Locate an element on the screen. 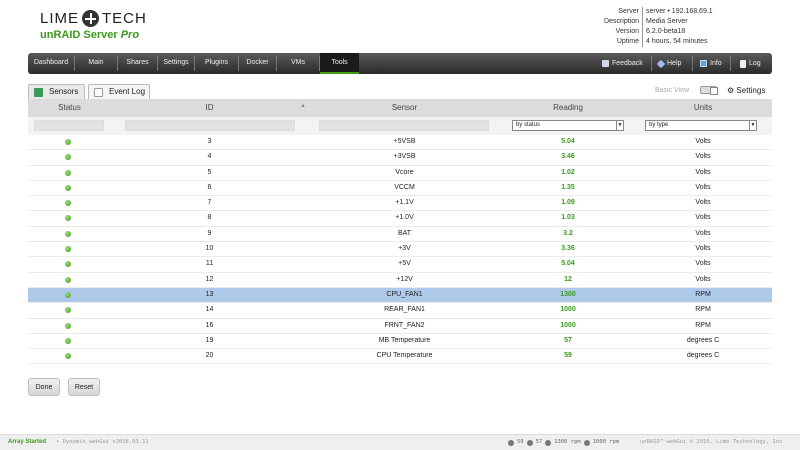  chevron-down-icon: ▼ is located at coordinates (619, 125).